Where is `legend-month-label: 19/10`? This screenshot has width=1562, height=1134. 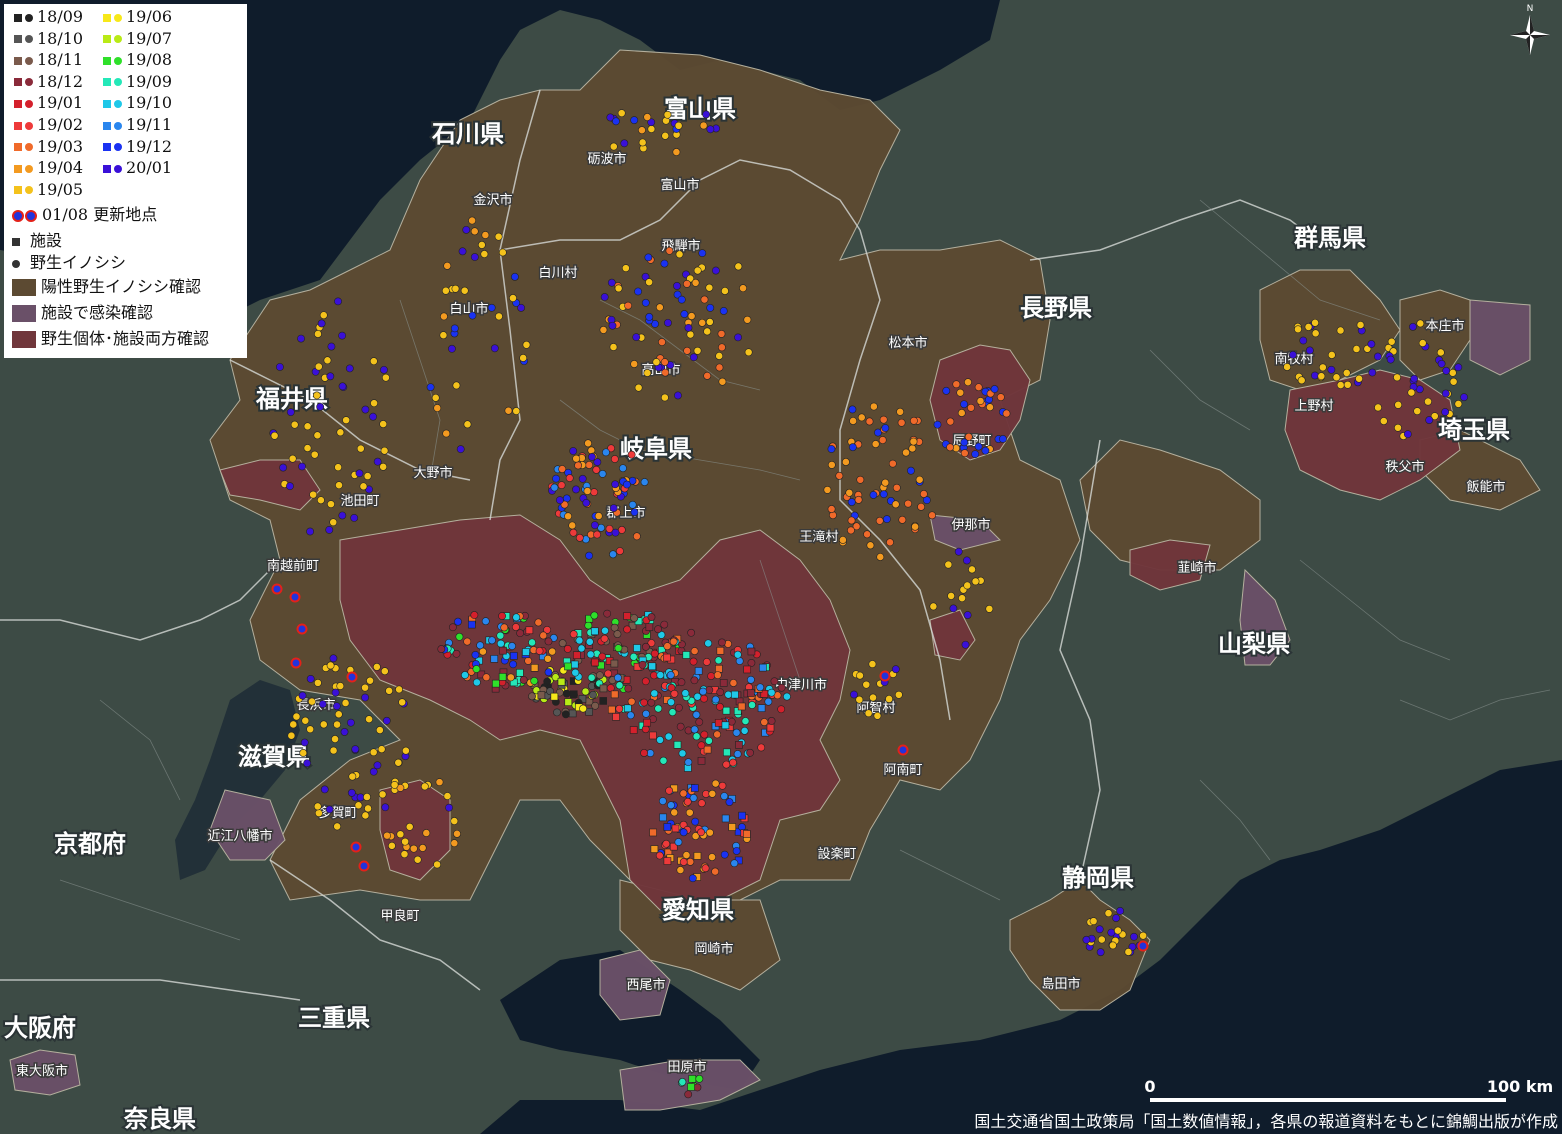
legend-month-label: 19/10 is located at coordinates (149, 103).